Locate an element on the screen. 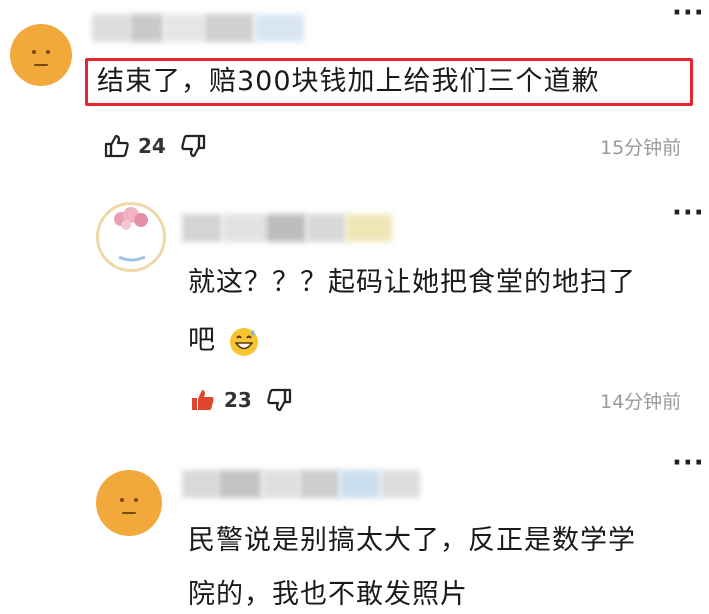 This screenshot has width=709, height=614. like-count: 23 is located at coordinates (238, 400).